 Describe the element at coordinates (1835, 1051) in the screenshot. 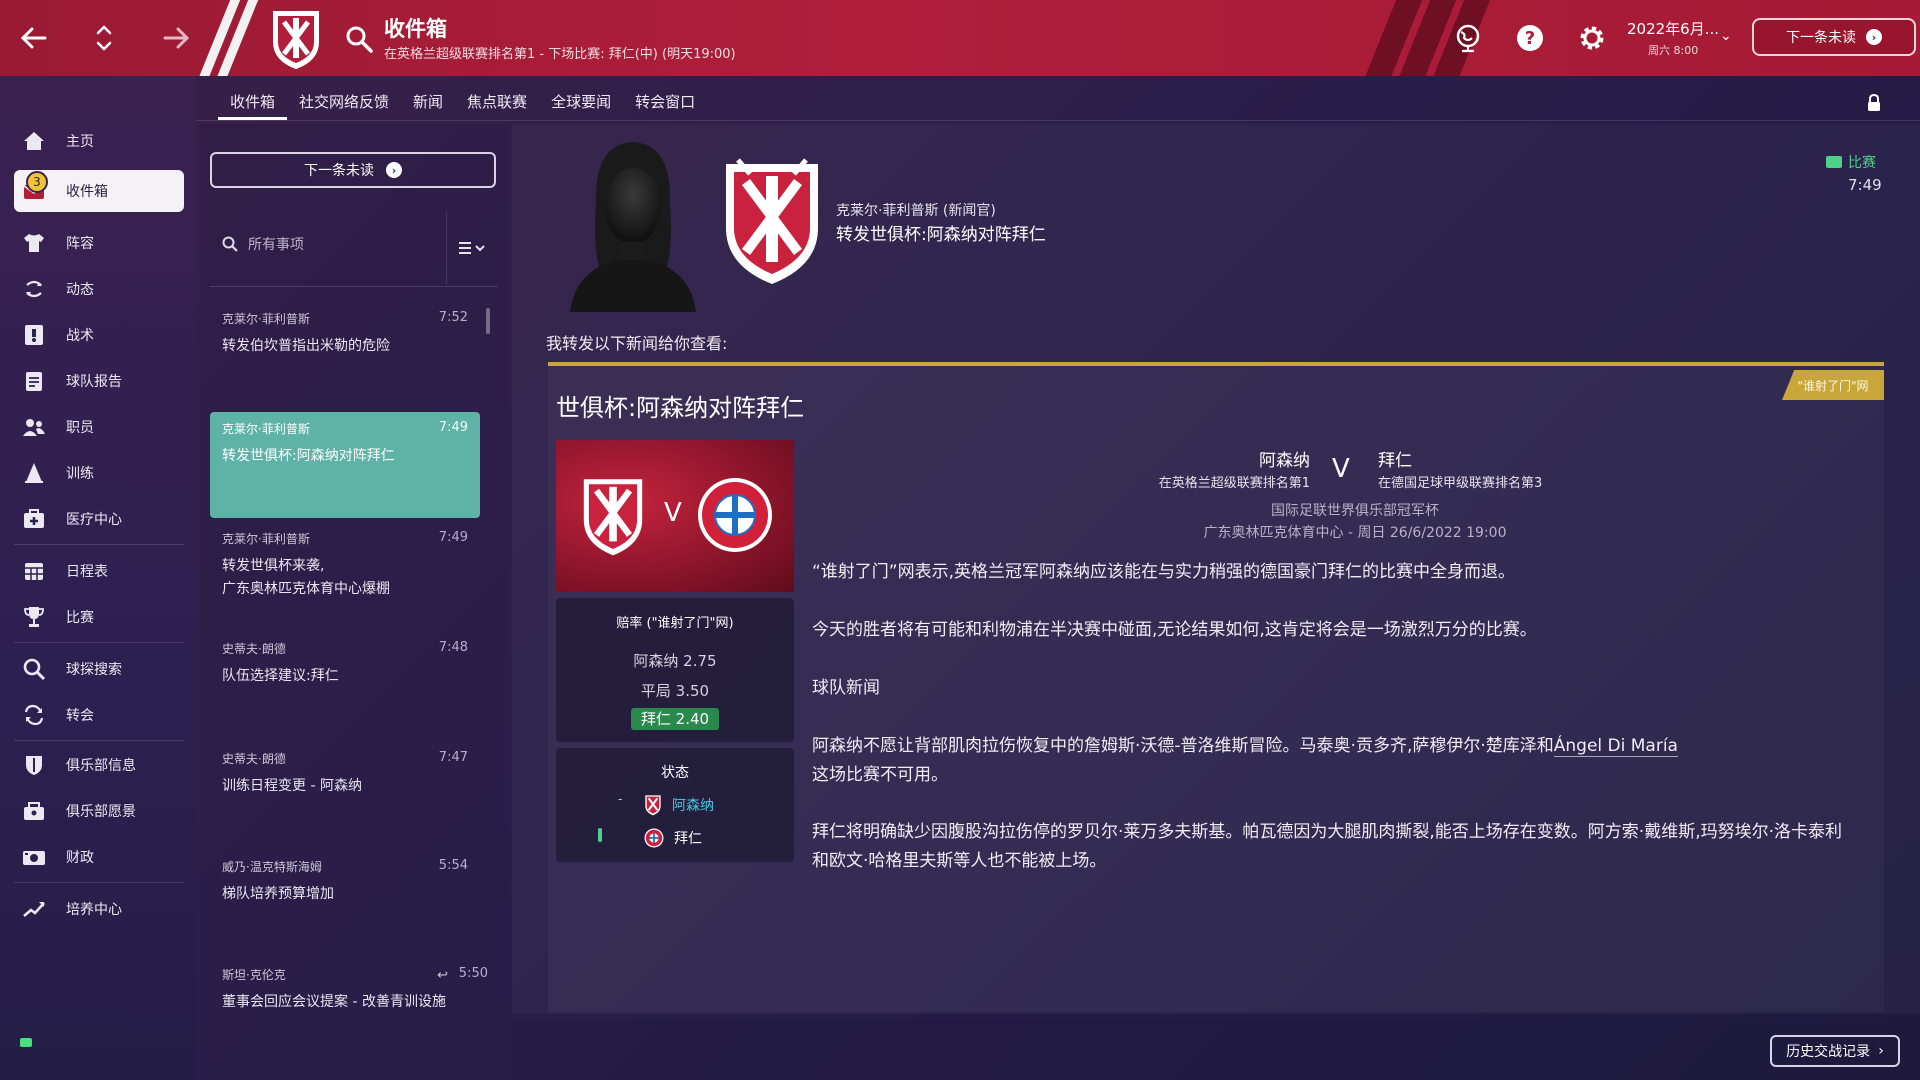

I see `history-button: 历史交战记录 ›` at that location.